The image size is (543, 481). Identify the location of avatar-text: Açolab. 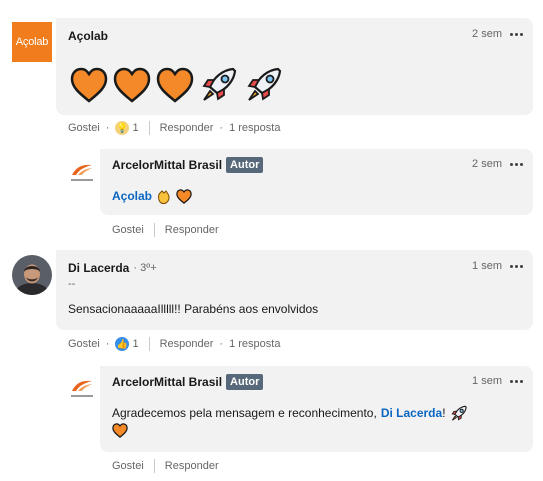
(32, 42).